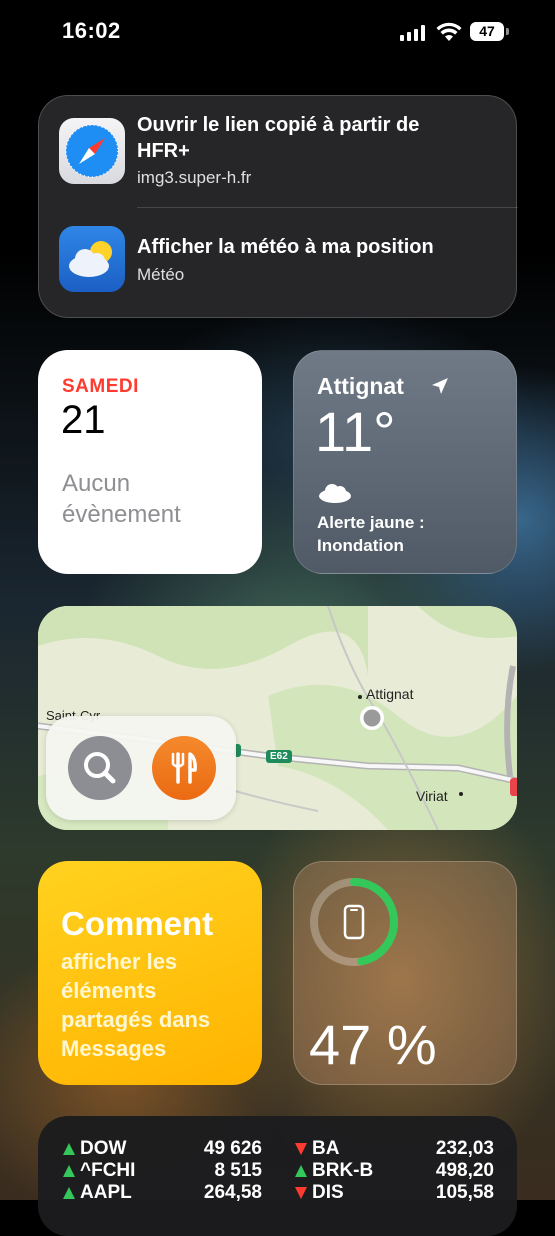 This screenshot has width=555, height=1236. What do you see at coordinates (232, 1148) in the screenshot?
I see `stock-value: 49 626` at bounding box center [232, 1148].